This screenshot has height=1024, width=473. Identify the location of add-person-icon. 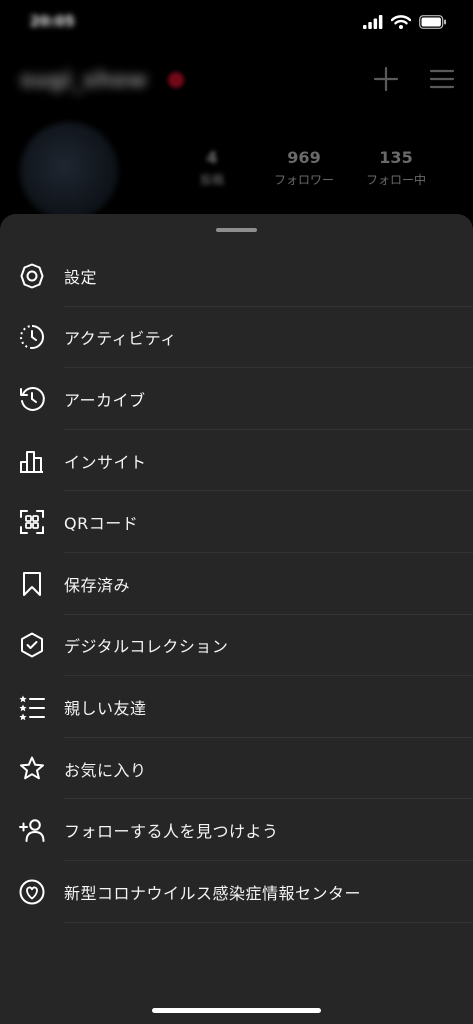
(32, 830).